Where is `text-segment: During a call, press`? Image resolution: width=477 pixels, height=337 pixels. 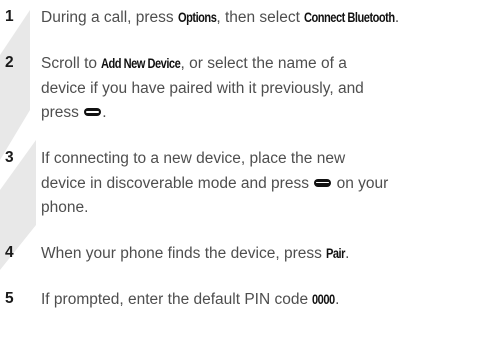 text-segment: During a call, press is located at coordinates (109, 17).